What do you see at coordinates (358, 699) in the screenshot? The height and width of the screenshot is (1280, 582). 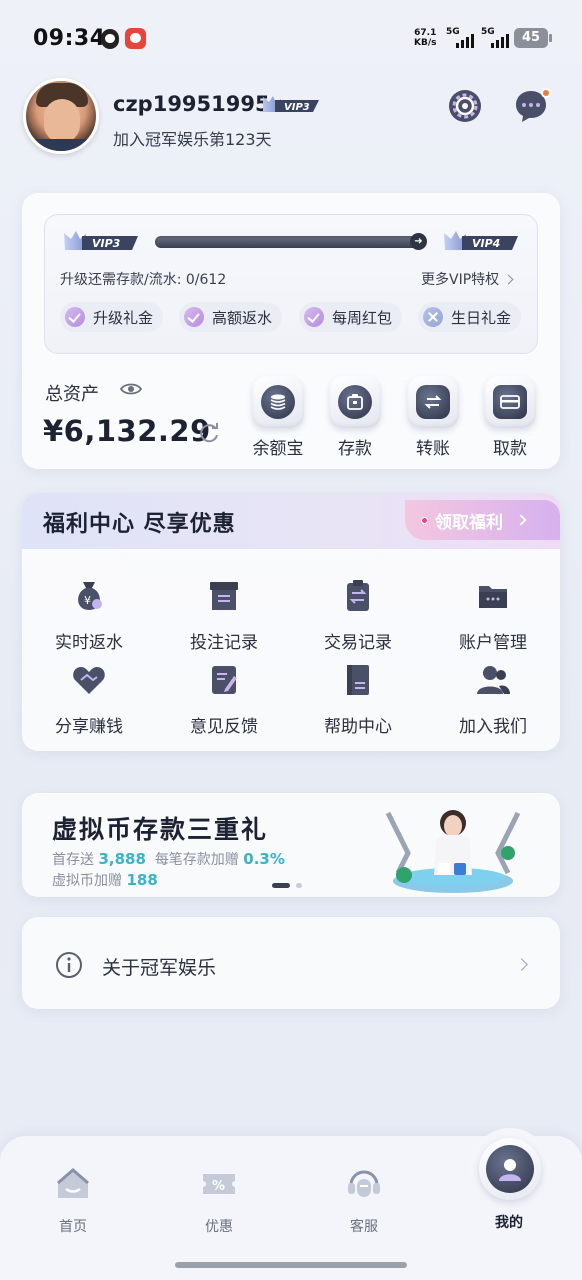 I see `welfare-item-help: 帮助中心` at bounding box center [358, 699].